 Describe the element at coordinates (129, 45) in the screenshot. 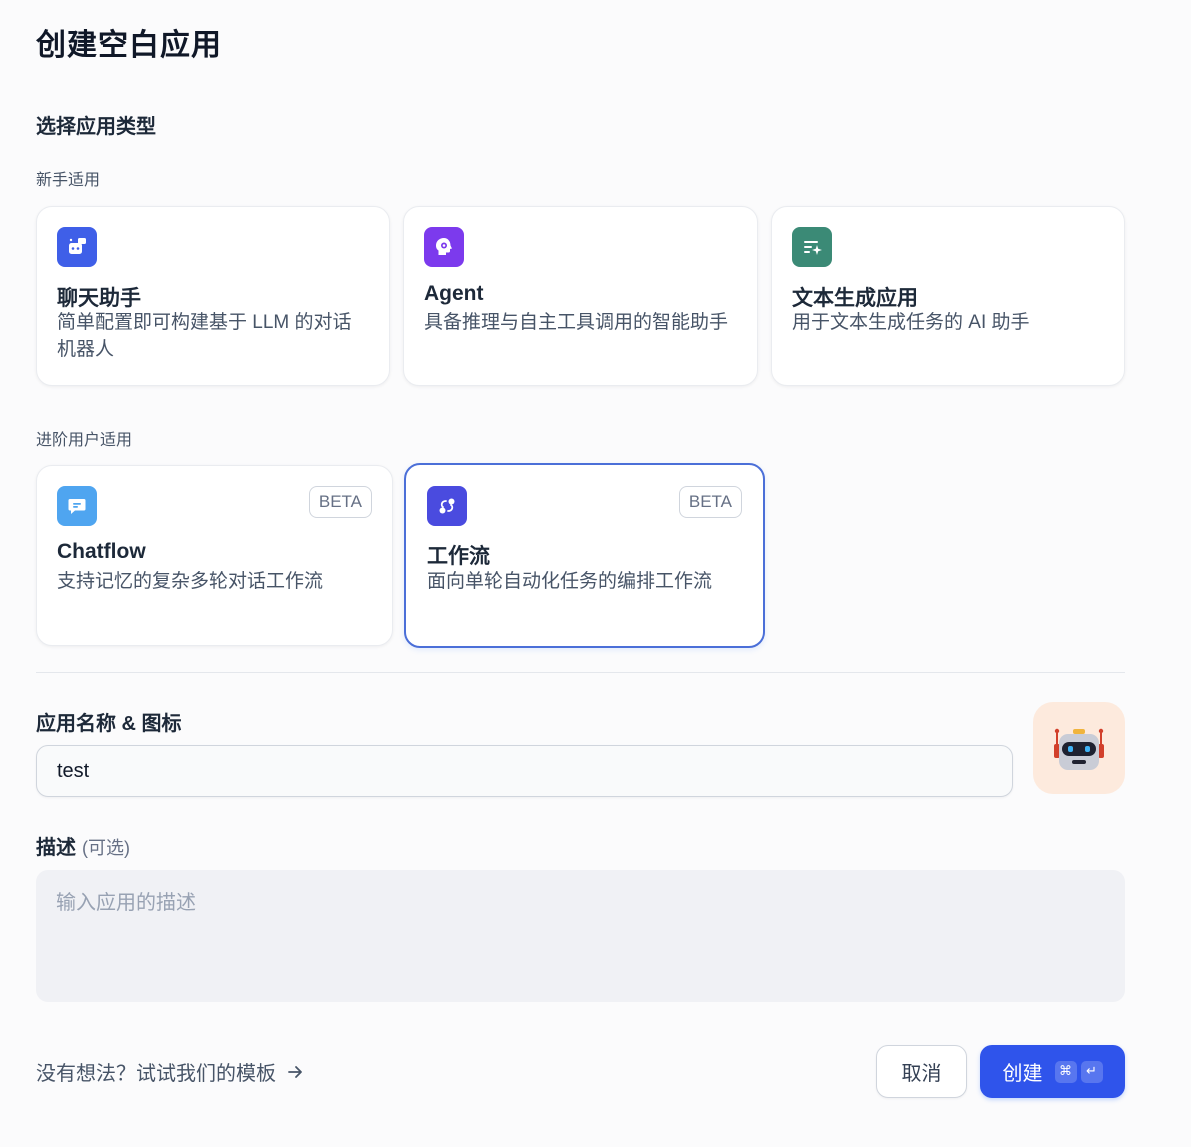

I see `page-title: 创建空白应用` at that location.